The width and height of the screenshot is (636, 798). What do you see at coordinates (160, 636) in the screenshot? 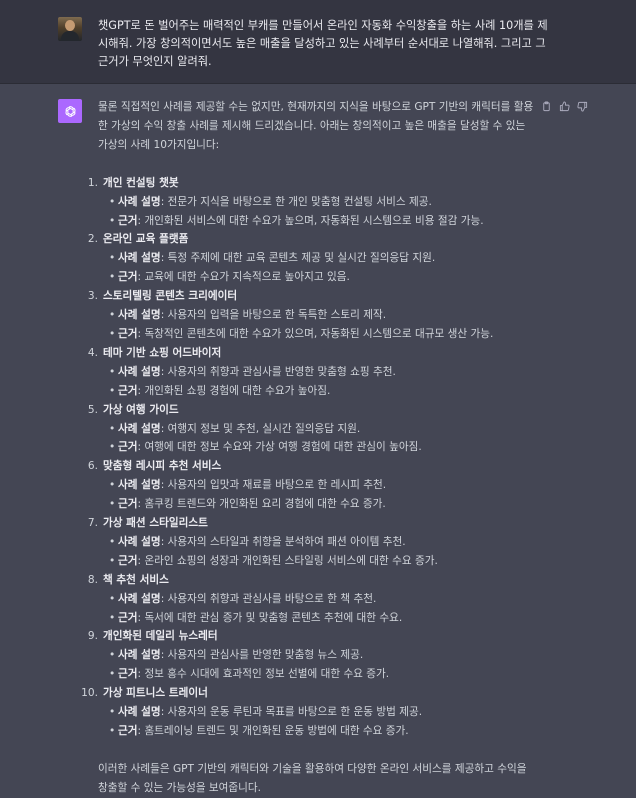
I see `case-title: 개인화된 데일리 뉴스레터` at bounding box center [160, 636].